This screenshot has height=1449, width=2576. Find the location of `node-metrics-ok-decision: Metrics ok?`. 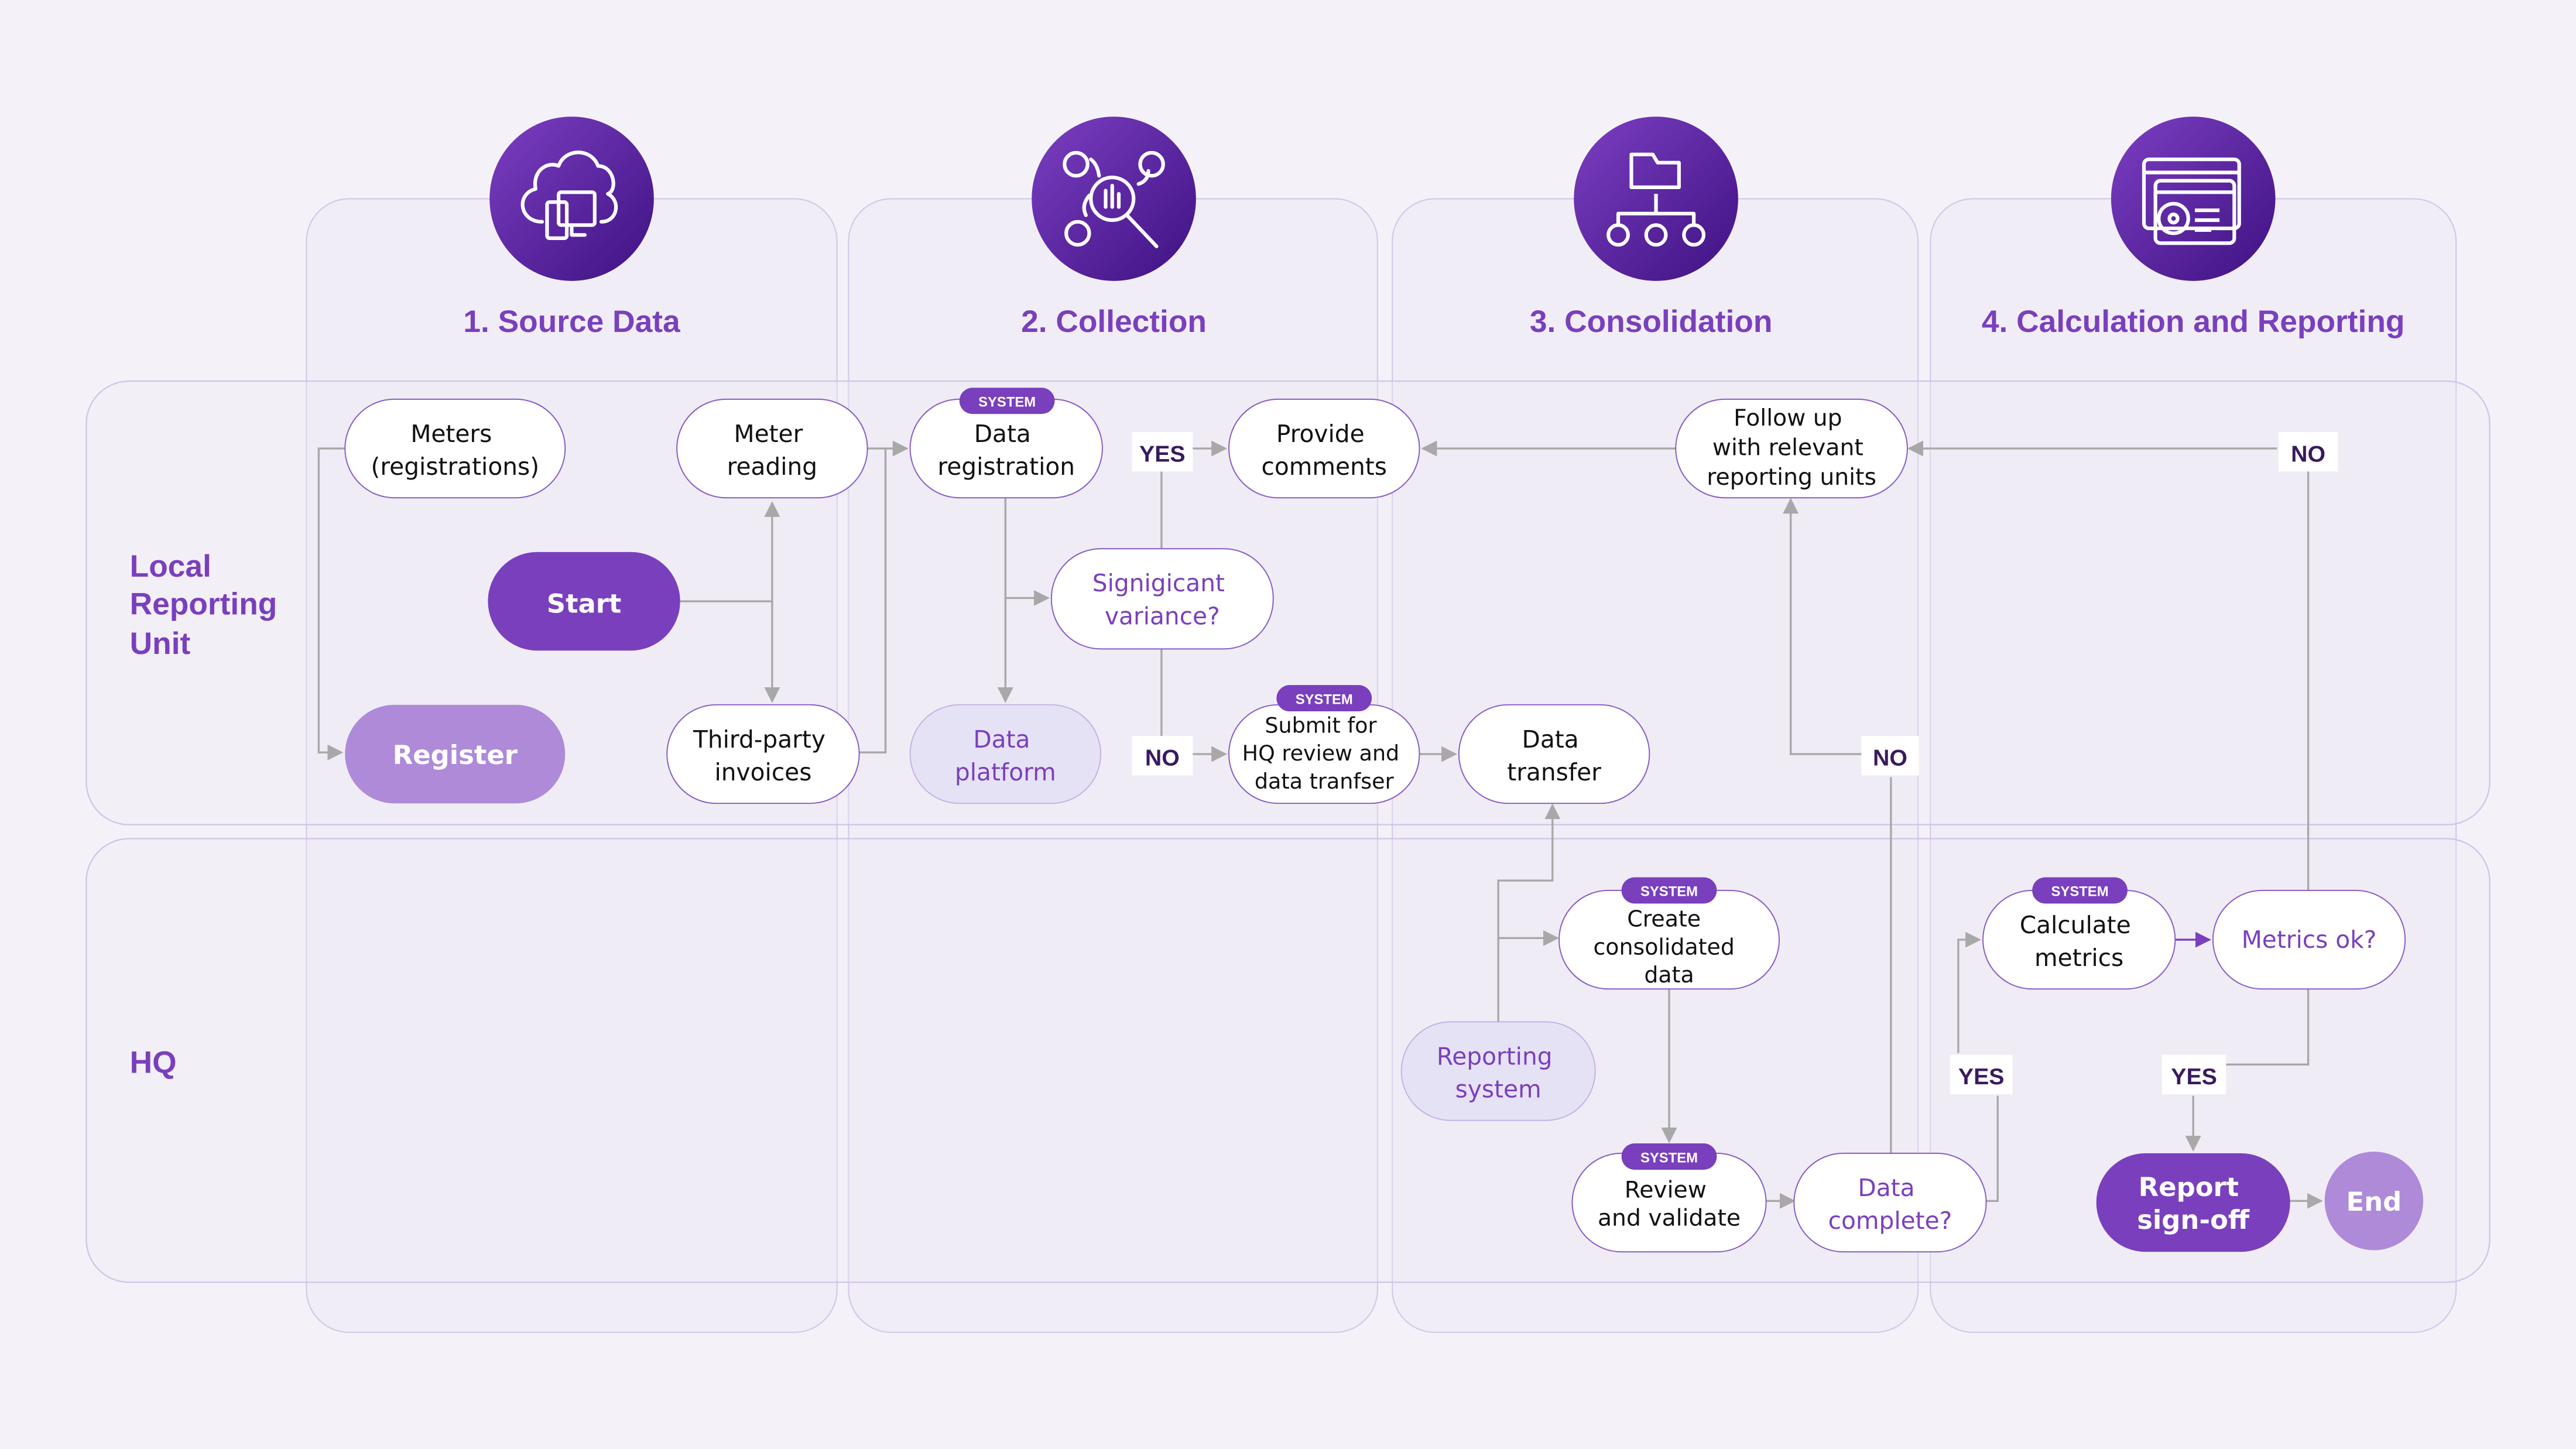

node-metrics-ok-decision: Metrics ok? is located at coordinates (2309, 939).